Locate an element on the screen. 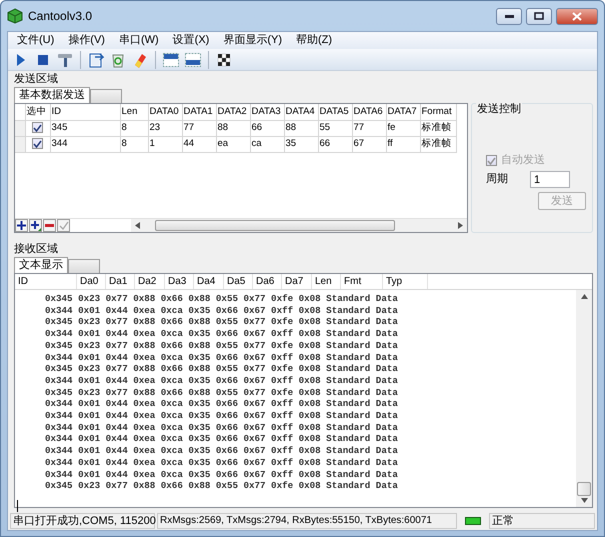 The width and height of the screenshot is (605, 537). window-title: Cantoolv3.0 is located at coordinates (60, 16).